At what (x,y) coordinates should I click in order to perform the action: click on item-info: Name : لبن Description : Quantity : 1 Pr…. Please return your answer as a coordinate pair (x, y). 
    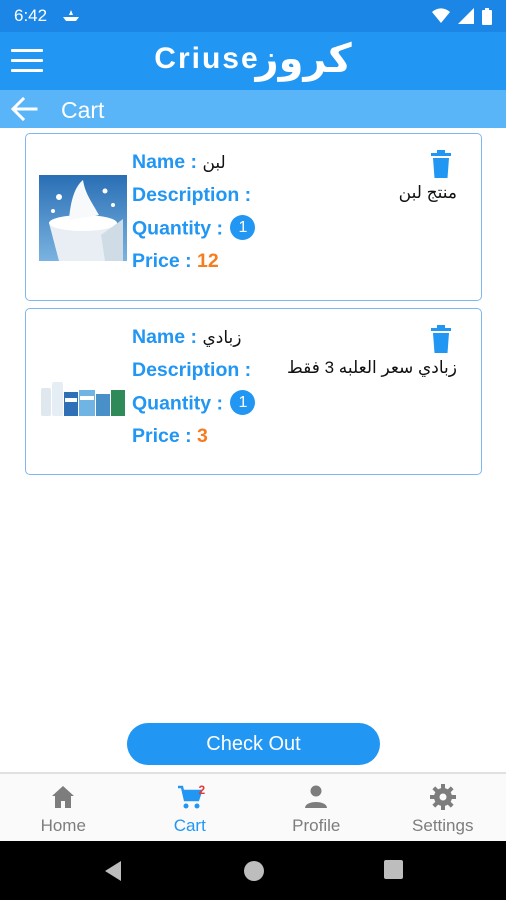
    Looking at the image, I should click on (194, 217).